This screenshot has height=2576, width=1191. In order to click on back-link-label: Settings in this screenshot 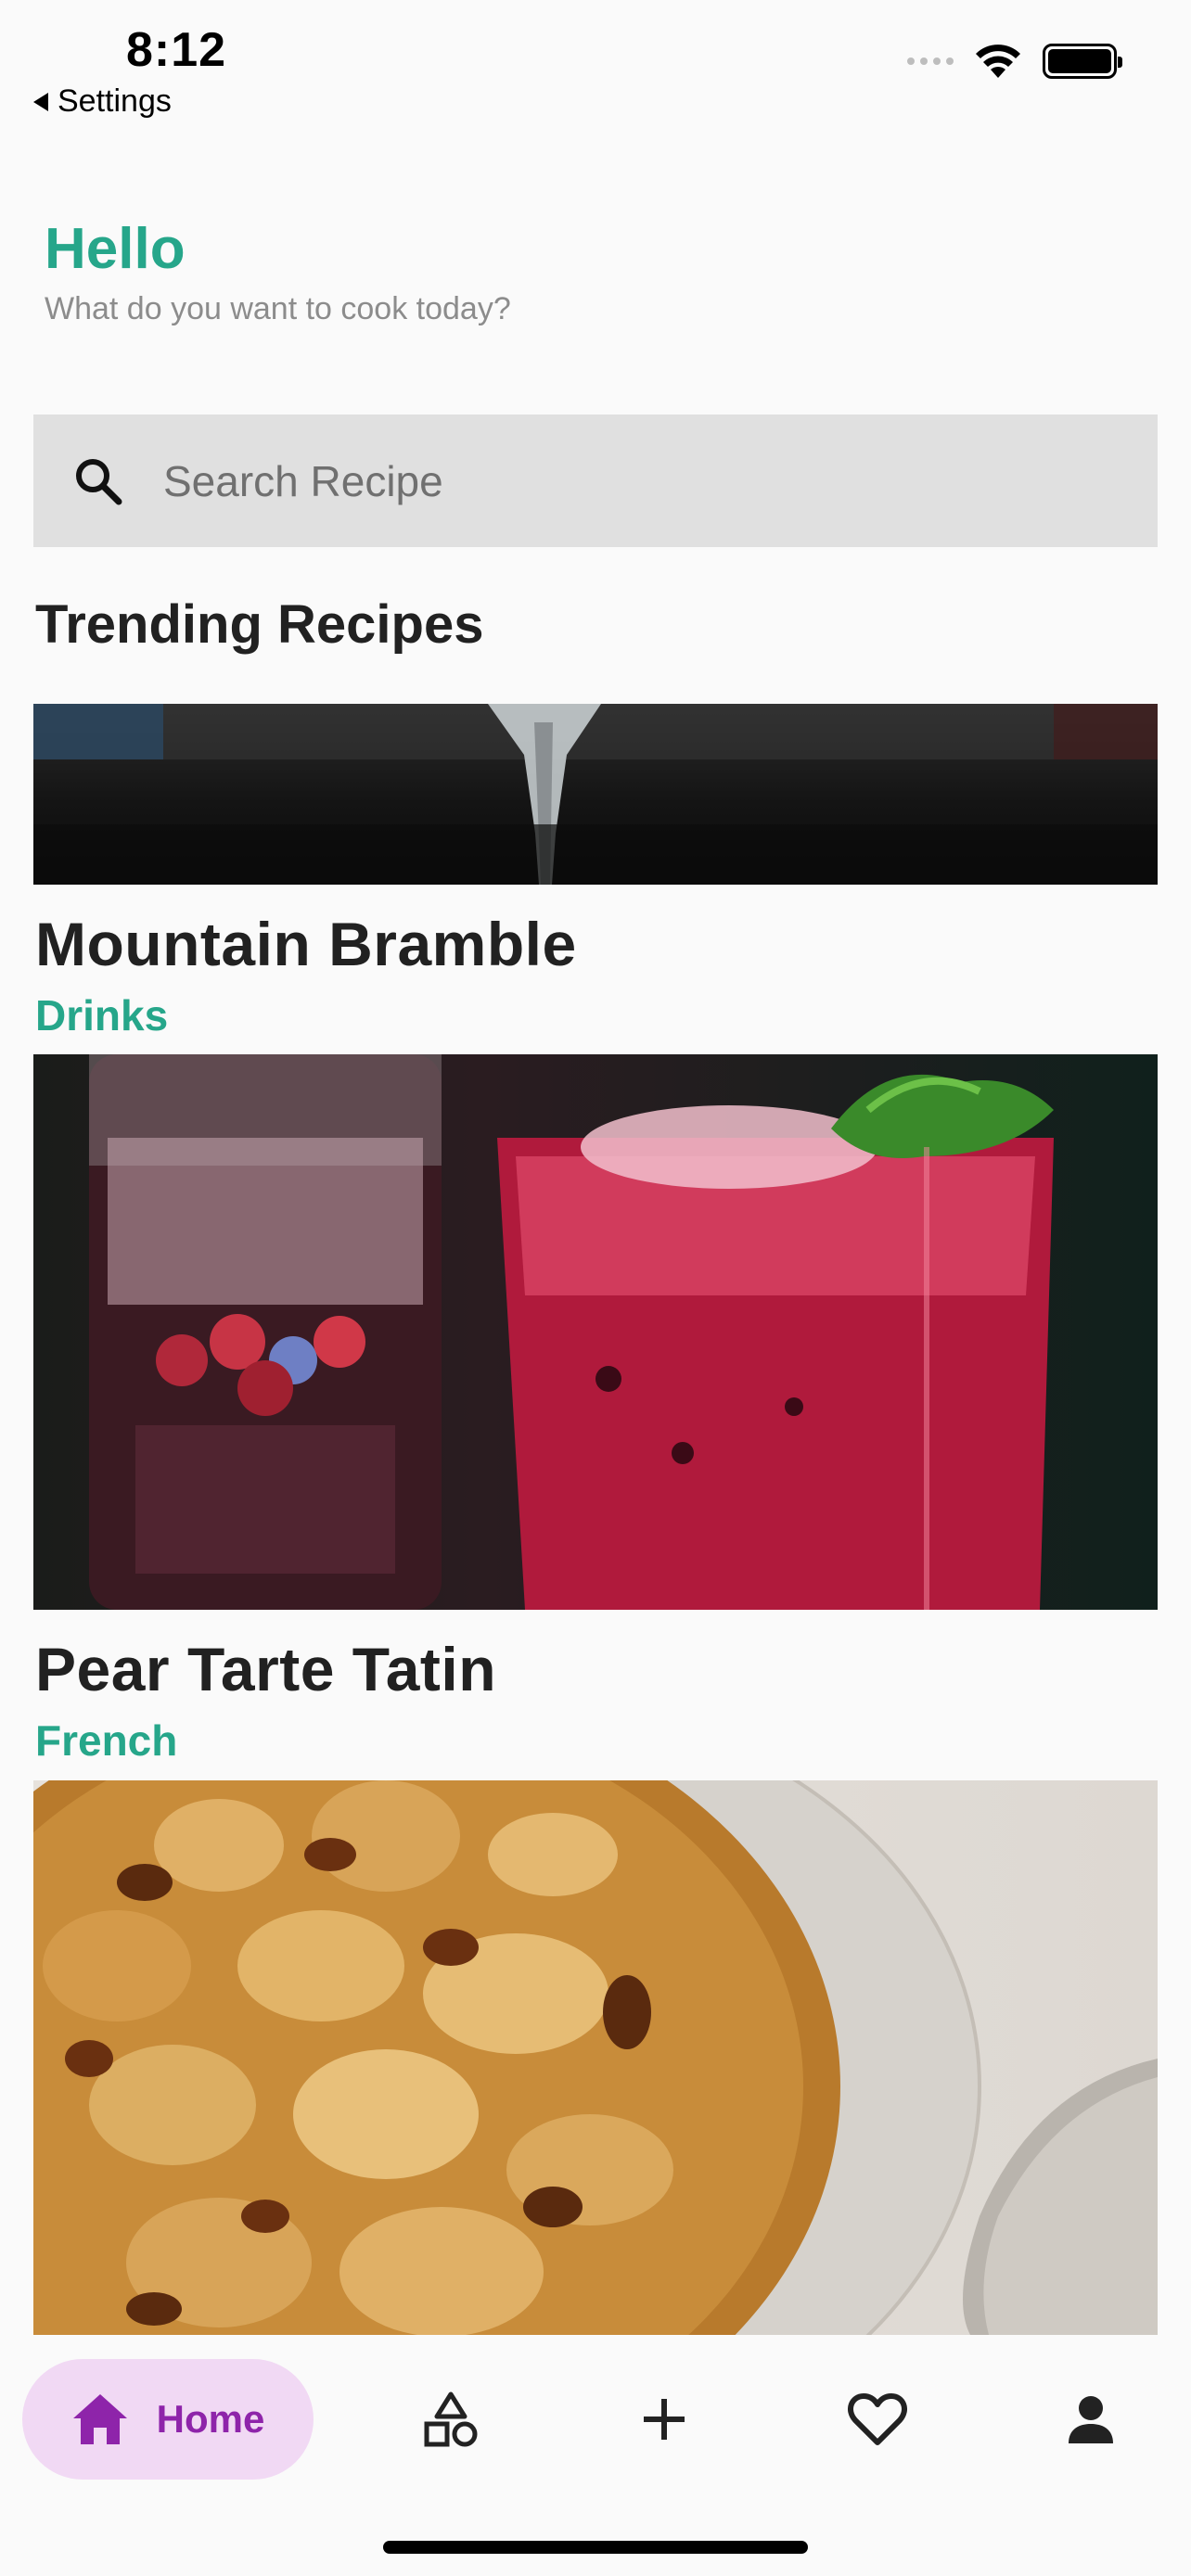, I will do `click(115, 101)`.